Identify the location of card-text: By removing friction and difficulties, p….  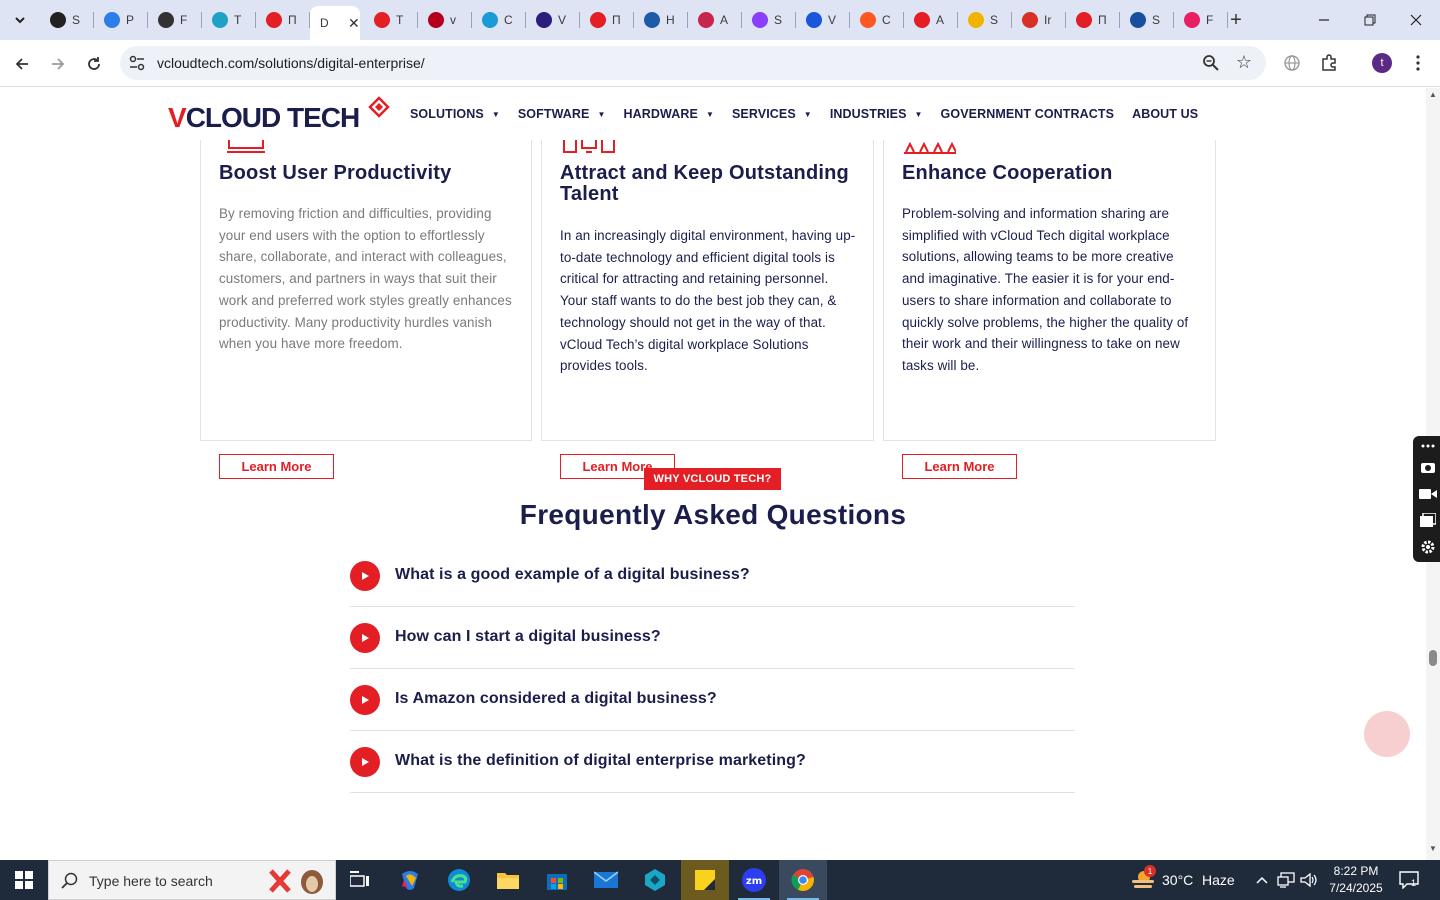
(365, 279).